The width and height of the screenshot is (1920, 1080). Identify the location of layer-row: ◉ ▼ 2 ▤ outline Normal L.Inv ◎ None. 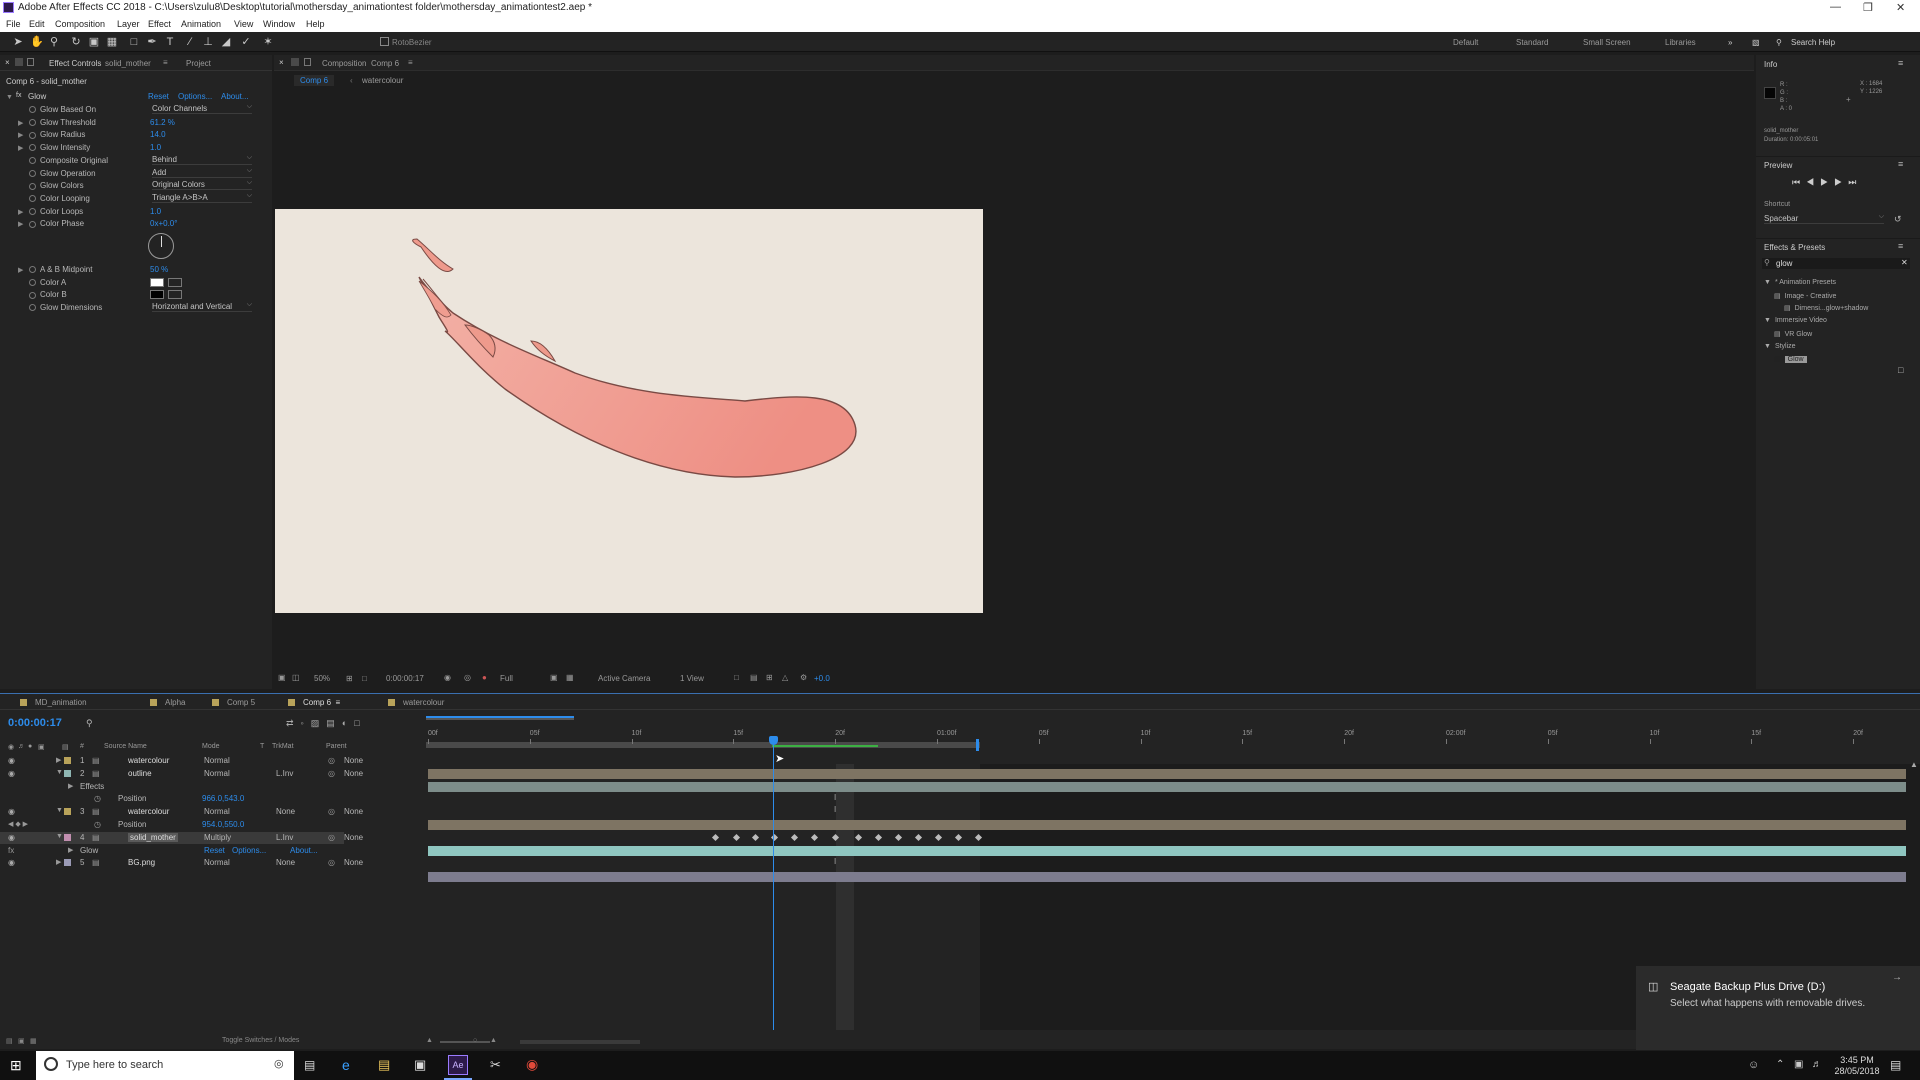
(181, 774).